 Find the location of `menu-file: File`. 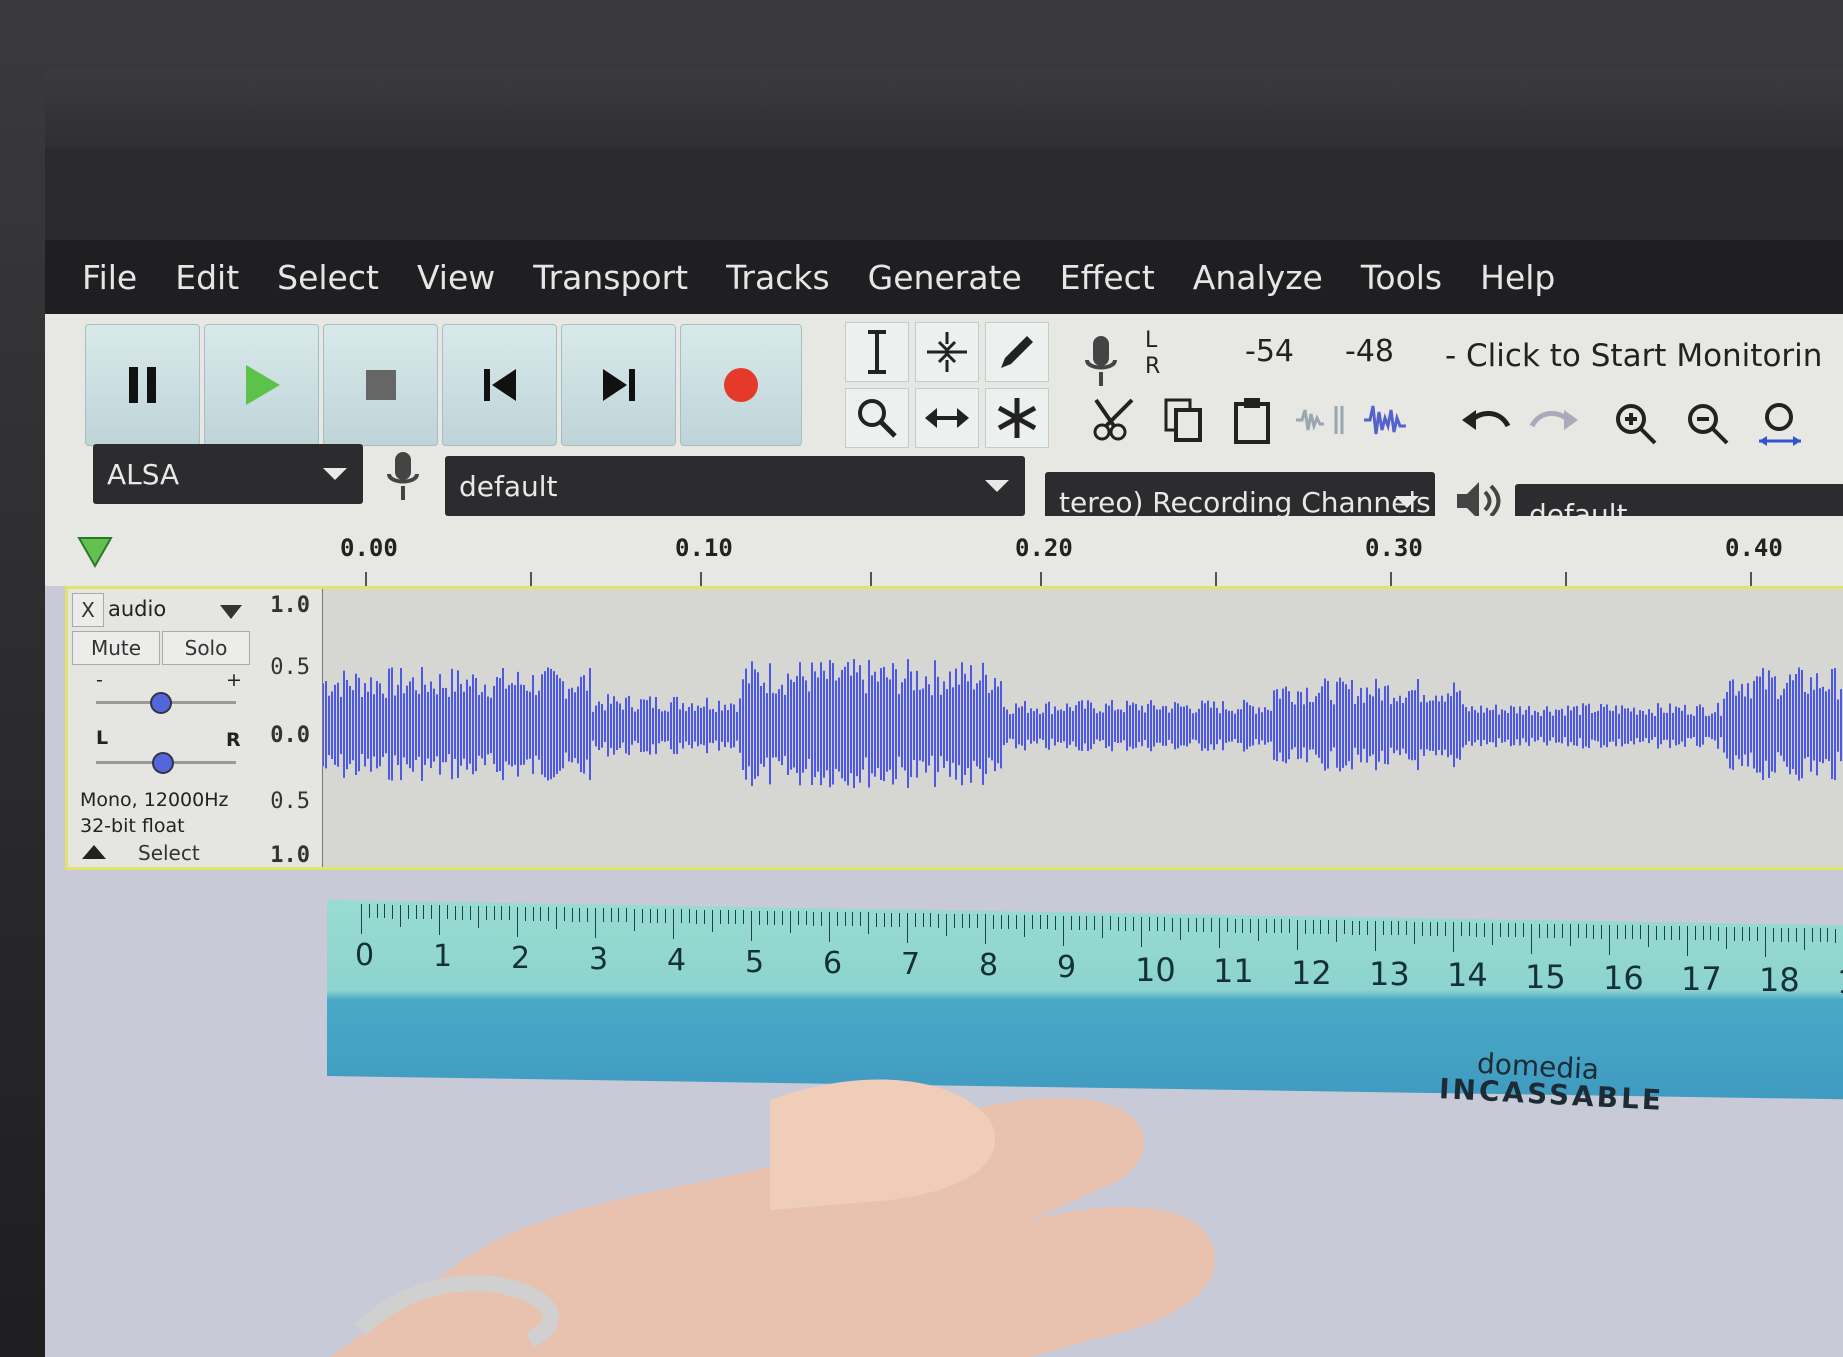

menu-file: File is located at coordinates (109, 277).